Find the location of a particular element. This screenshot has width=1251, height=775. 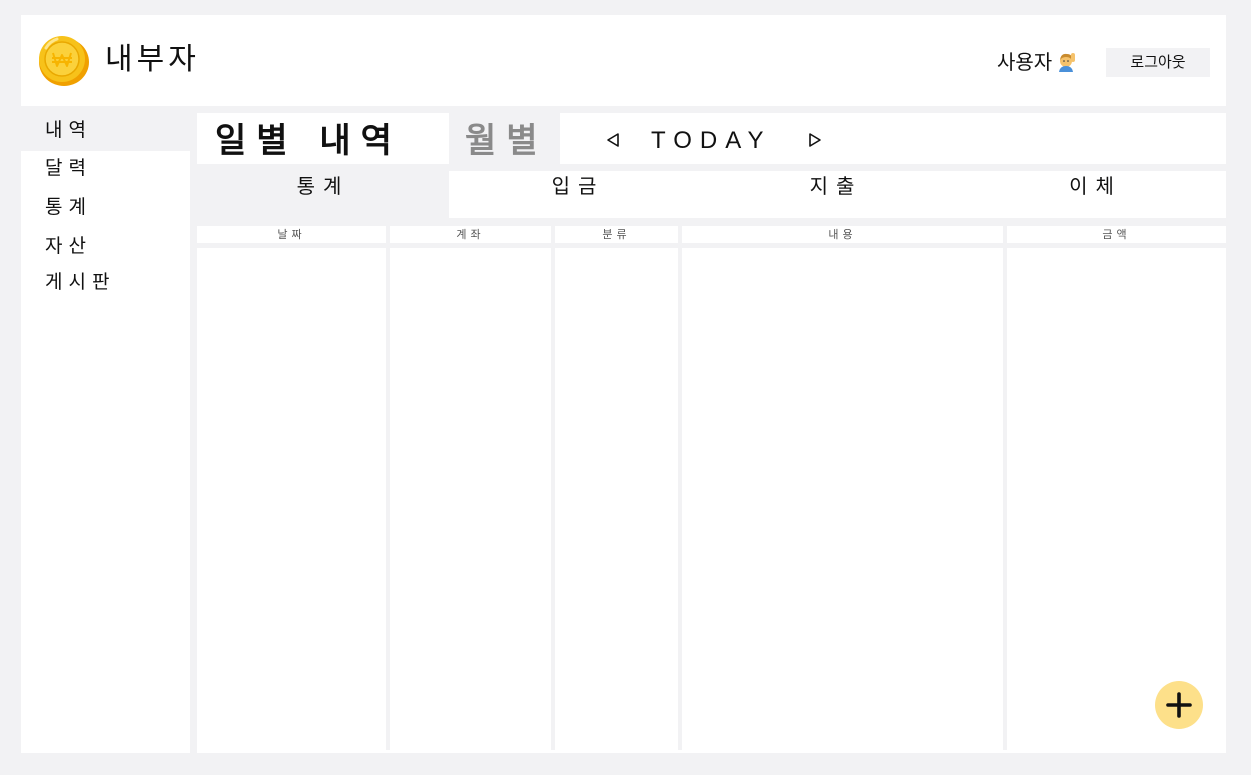

column-body-category is located at coordinates (616, 499).